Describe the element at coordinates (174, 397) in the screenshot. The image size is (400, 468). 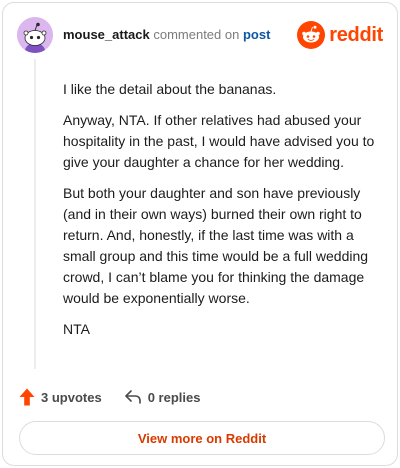
I see `reply-count: 0 replies` at that location.